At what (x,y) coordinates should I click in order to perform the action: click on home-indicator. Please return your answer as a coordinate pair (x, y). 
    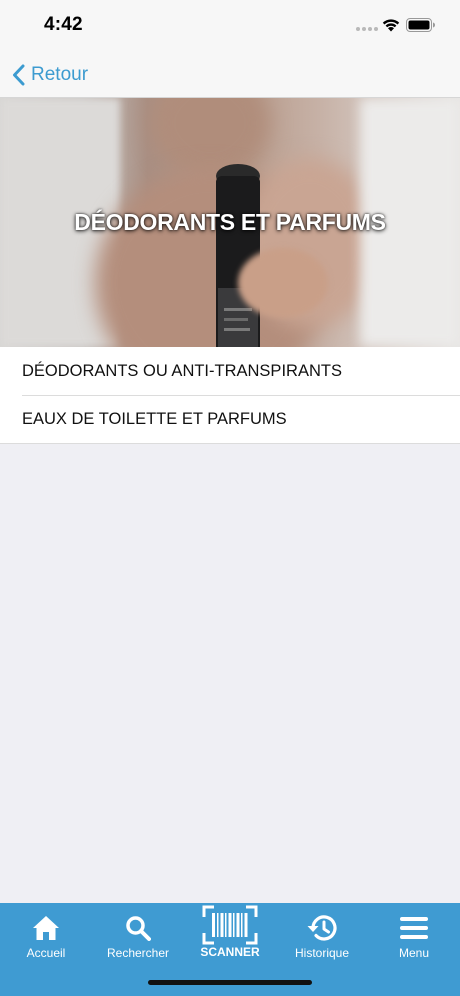
    Looking at the image, I should click on (230, 982).